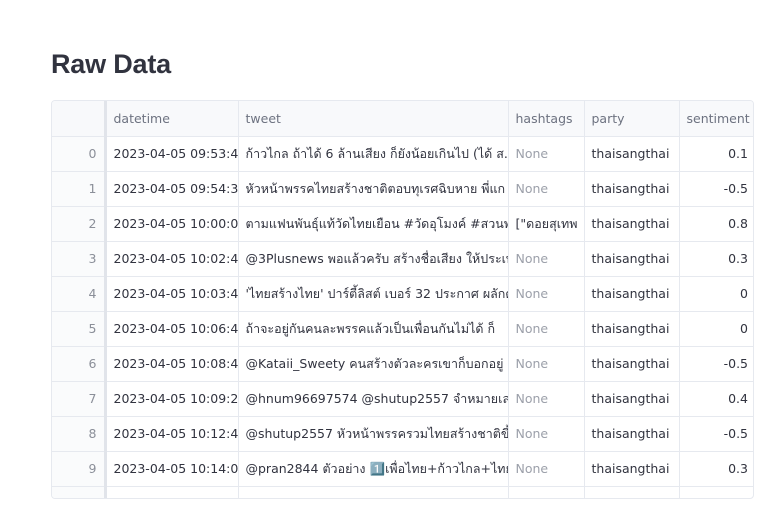  What do you see at coordinates (79, 364) in the screenshot?
I see `row-index-cell: 6` at bounding box center [79, 364].